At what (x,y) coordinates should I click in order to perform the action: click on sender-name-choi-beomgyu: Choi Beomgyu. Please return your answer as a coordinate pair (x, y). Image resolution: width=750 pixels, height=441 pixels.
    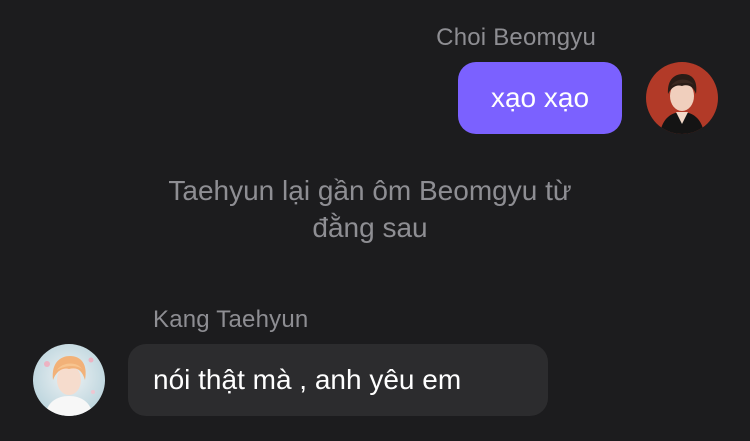
    Looking at the image, I should click on (516, 37).